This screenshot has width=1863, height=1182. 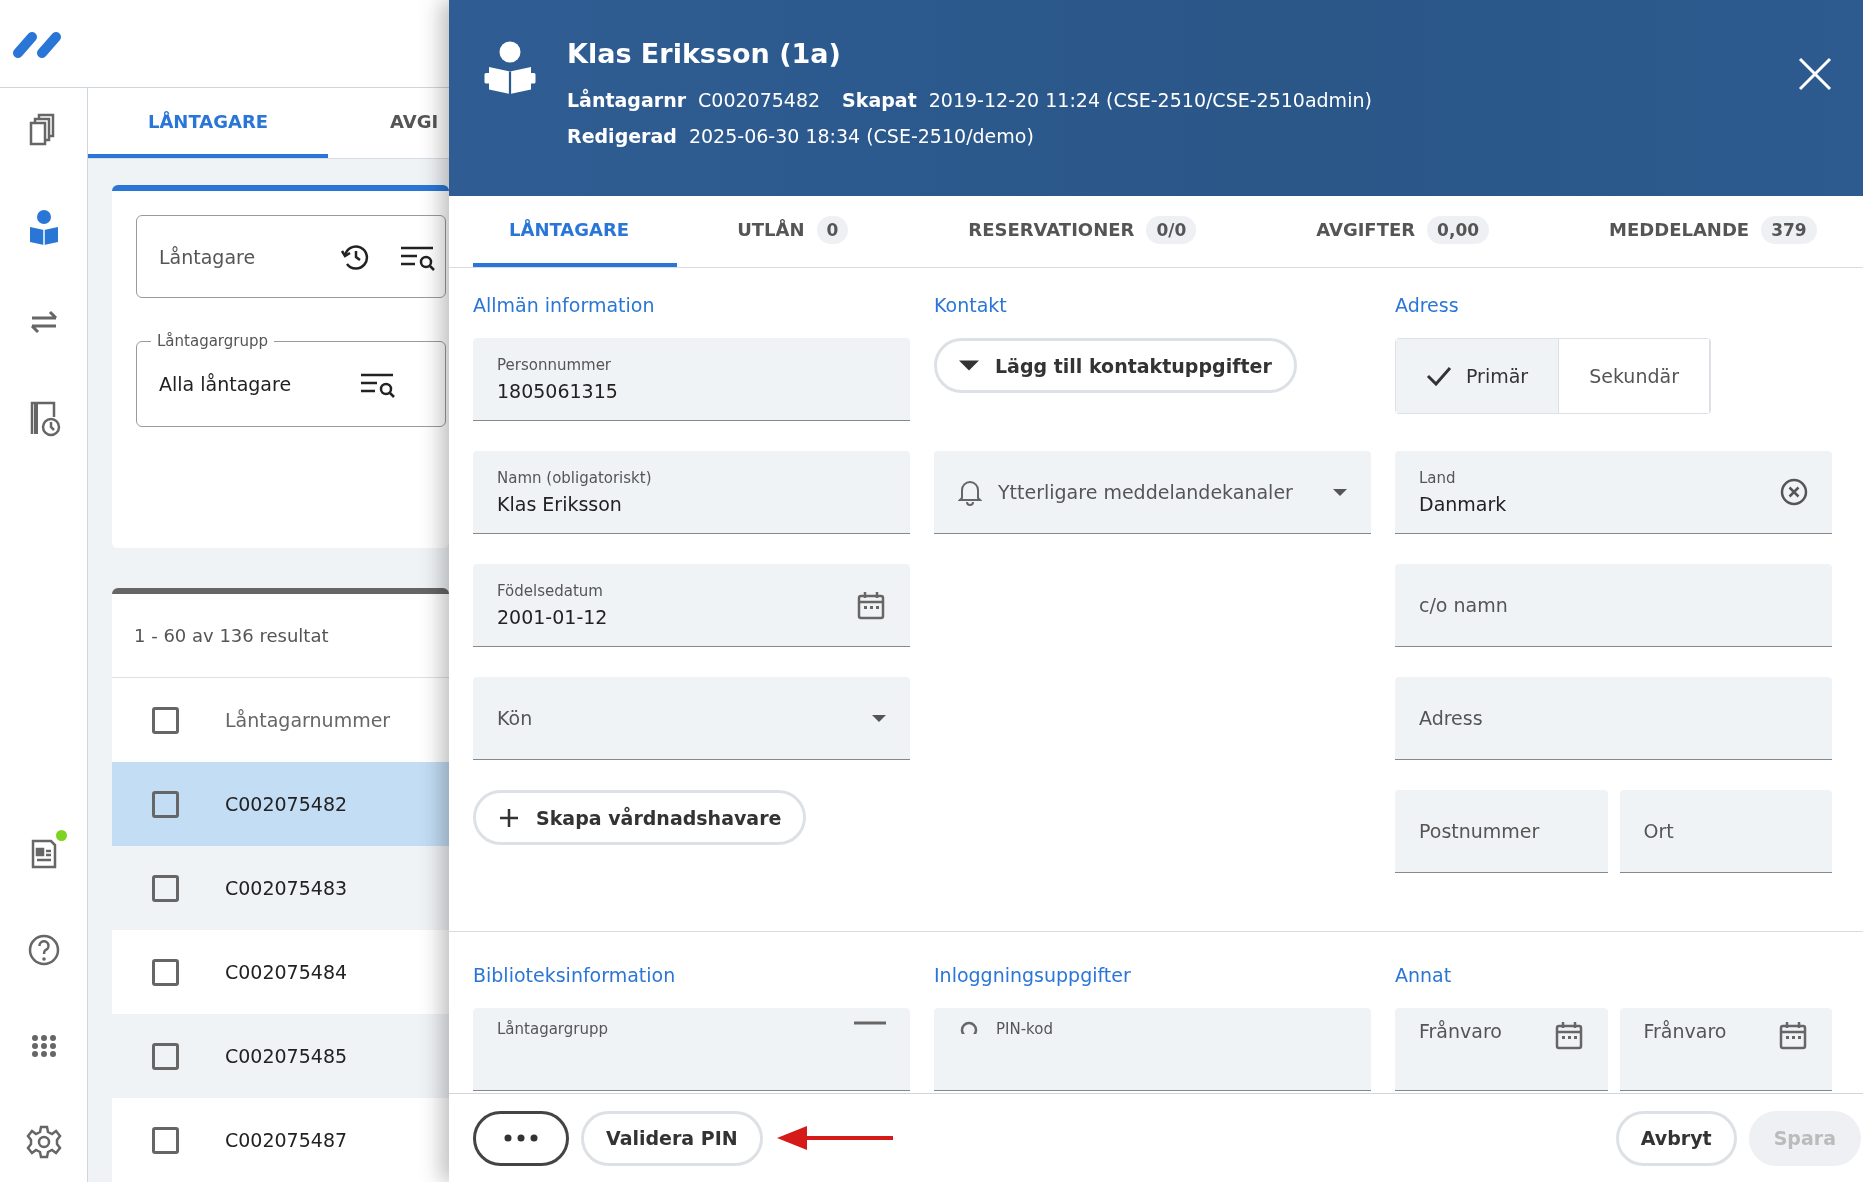 What do you see at coordinates (1439, 376) in the screenshot?
I see `check-icon` at bounding box center [1439, 376].